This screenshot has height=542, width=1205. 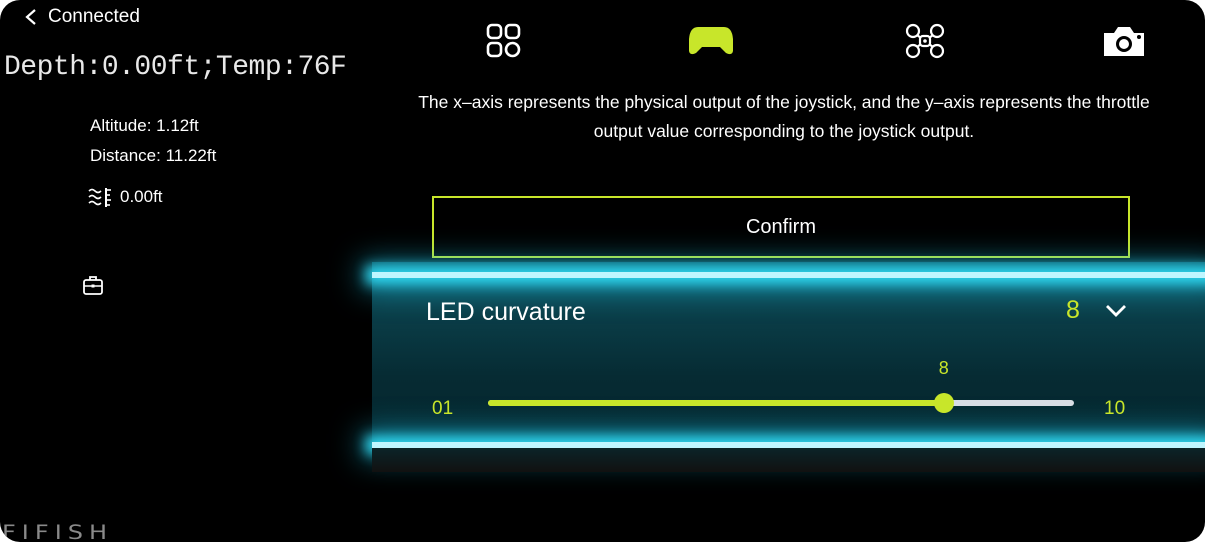 I want to click on chevron-left-icon, so click(x=30, y=17).